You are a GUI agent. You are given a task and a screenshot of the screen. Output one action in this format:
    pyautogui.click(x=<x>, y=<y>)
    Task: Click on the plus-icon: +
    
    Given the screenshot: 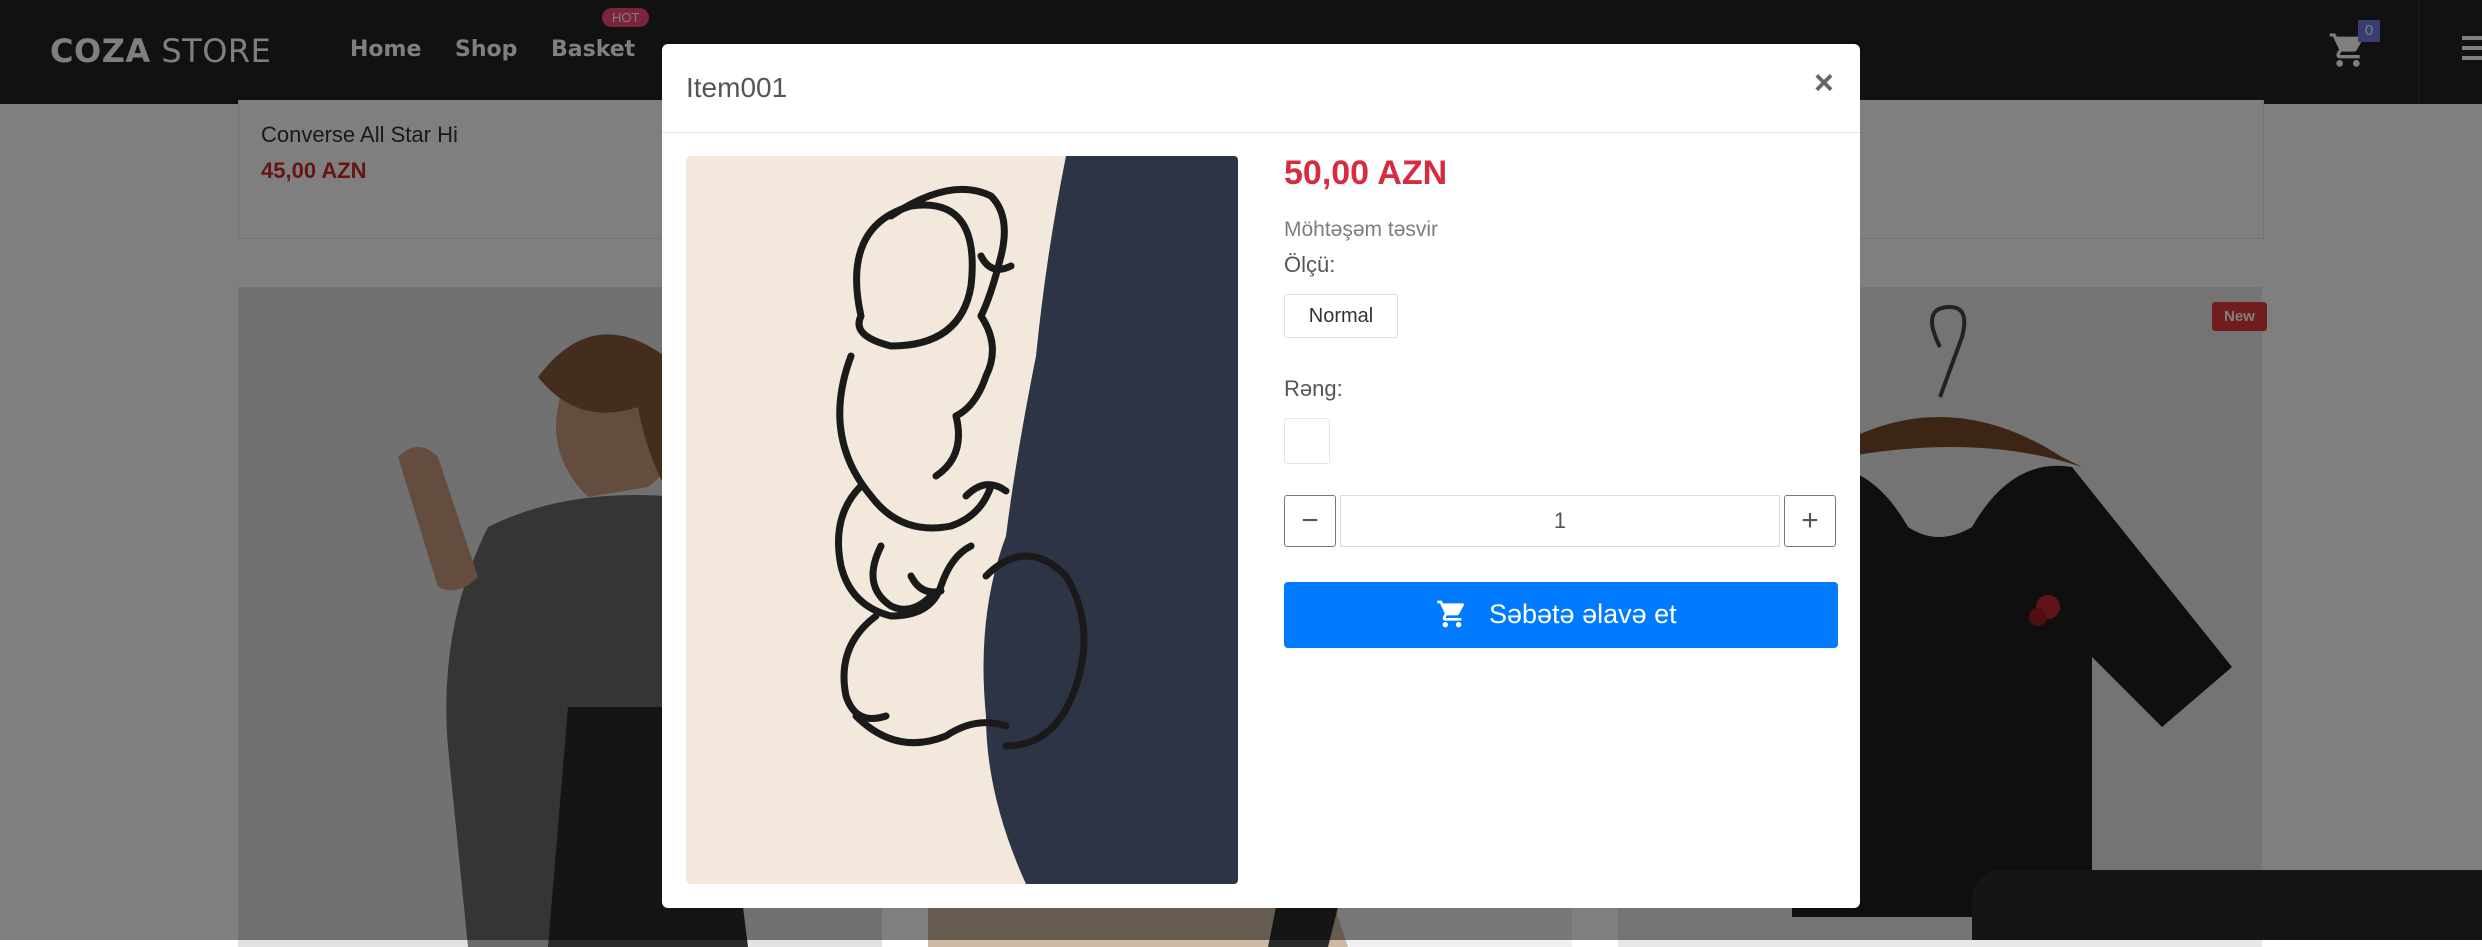 What is the action you would take?
    pyautogui.click(x=1810, y=521)
    